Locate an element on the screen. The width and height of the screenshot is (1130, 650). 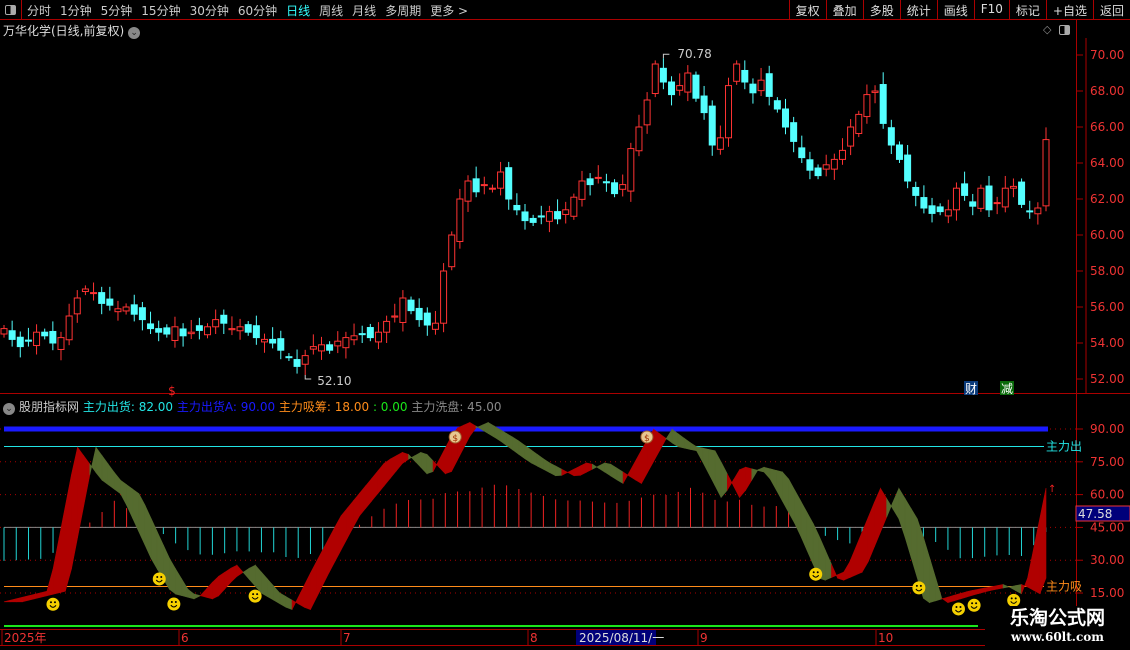
indicator-value: 主力出货: 82.00 is located at coordinates (129, 407).